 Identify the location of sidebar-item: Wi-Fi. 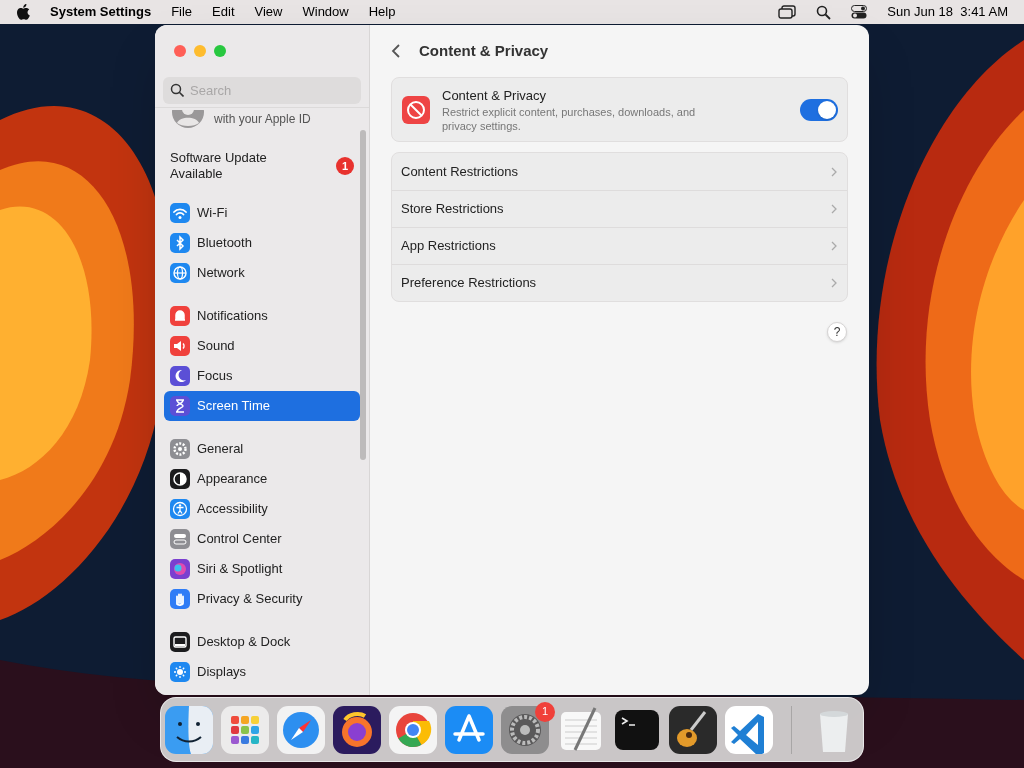
(262, 213).